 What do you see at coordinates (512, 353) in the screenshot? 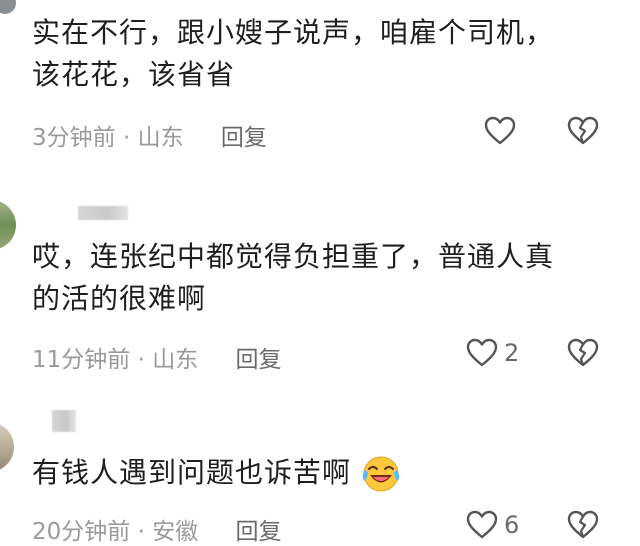
I see `like-count: 2` at bounding box center [512, 353].